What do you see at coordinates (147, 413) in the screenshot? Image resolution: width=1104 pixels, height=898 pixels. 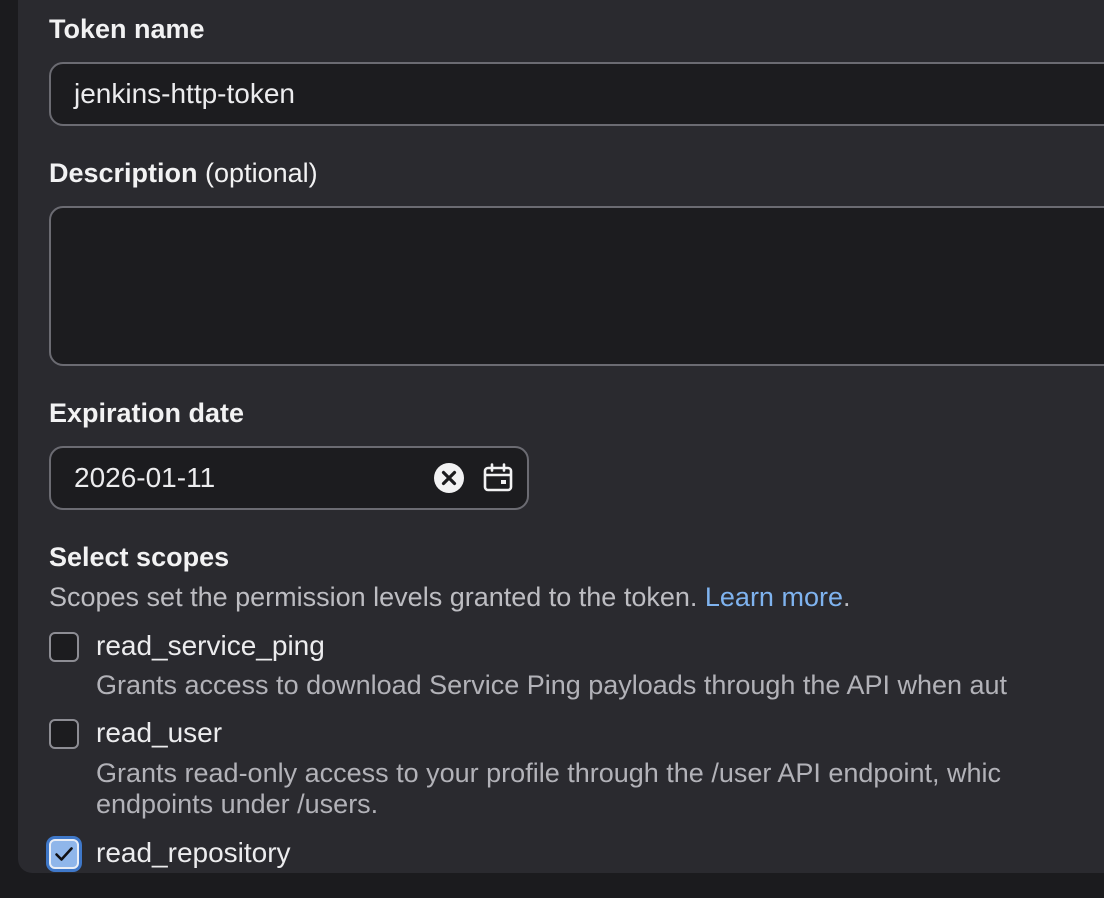 I see `expiration-date-label: Expiration date` at bounding box center [147, 413].